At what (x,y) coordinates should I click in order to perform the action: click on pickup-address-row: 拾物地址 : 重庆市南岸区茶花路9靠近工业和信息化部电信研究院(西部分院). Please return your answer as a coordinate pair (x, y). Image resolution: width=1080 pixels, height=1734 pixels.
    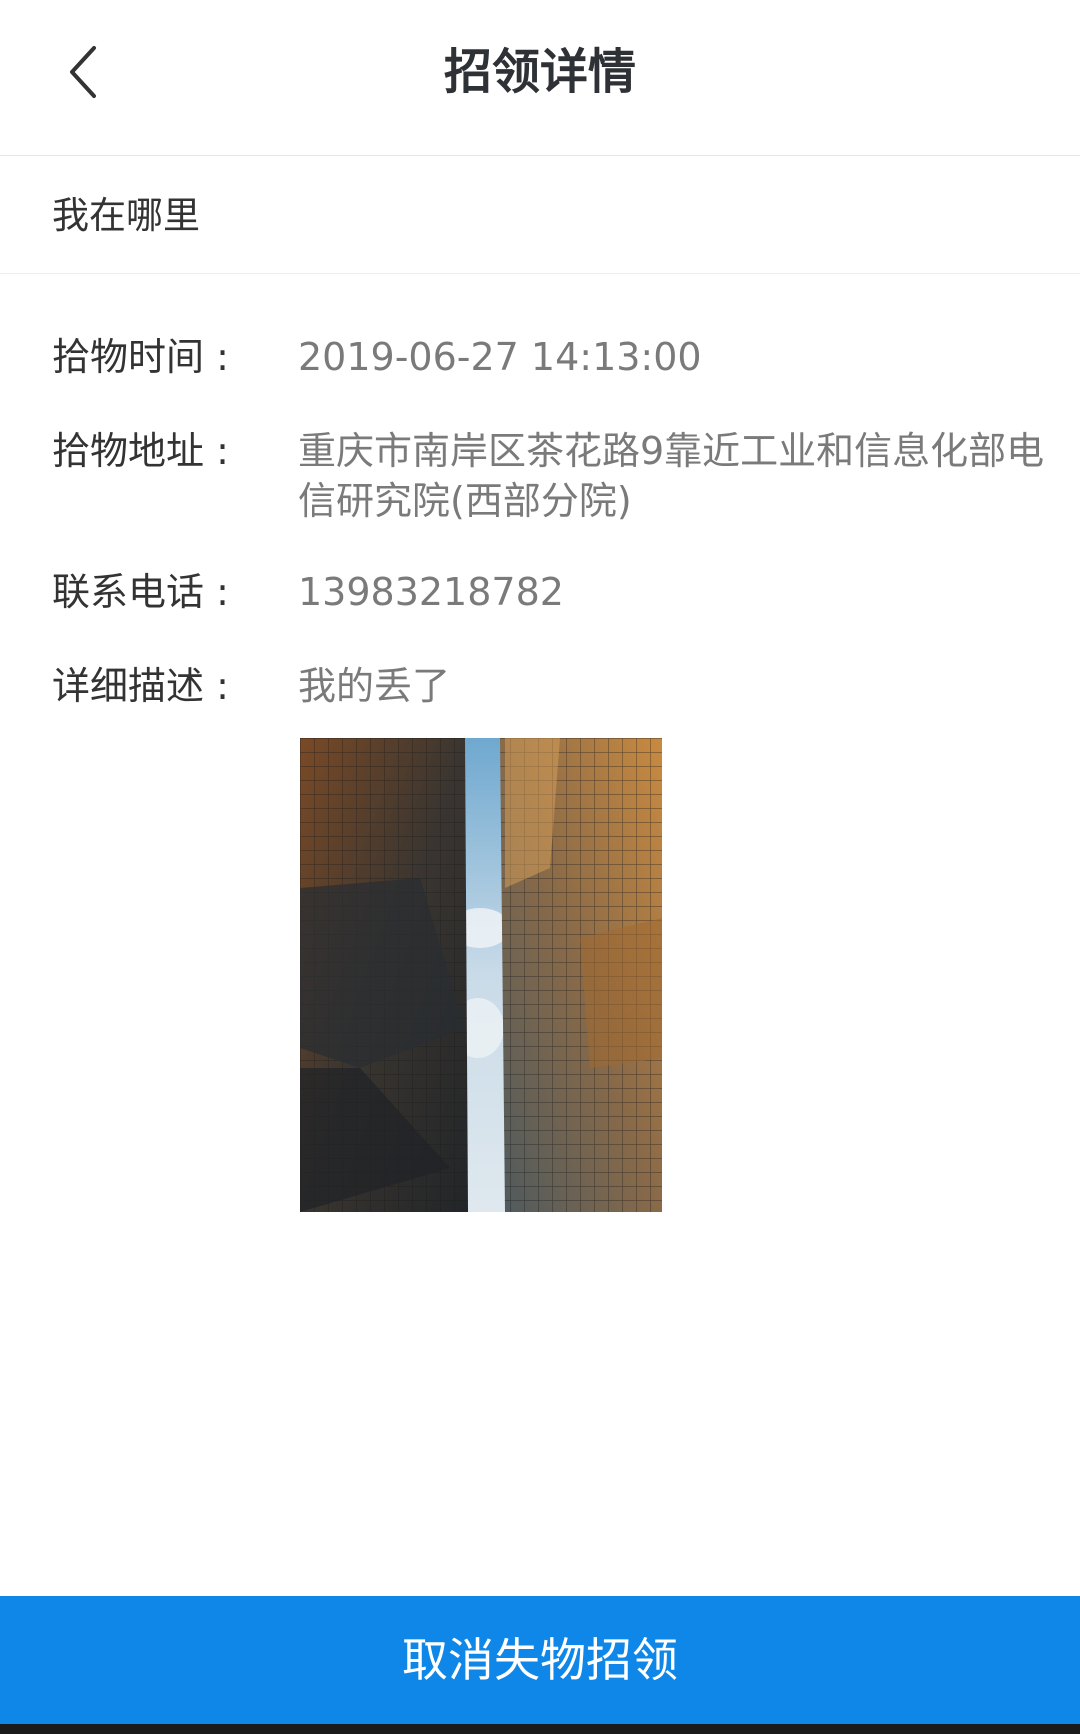
    Looking at the image, I should click on (548, 476).